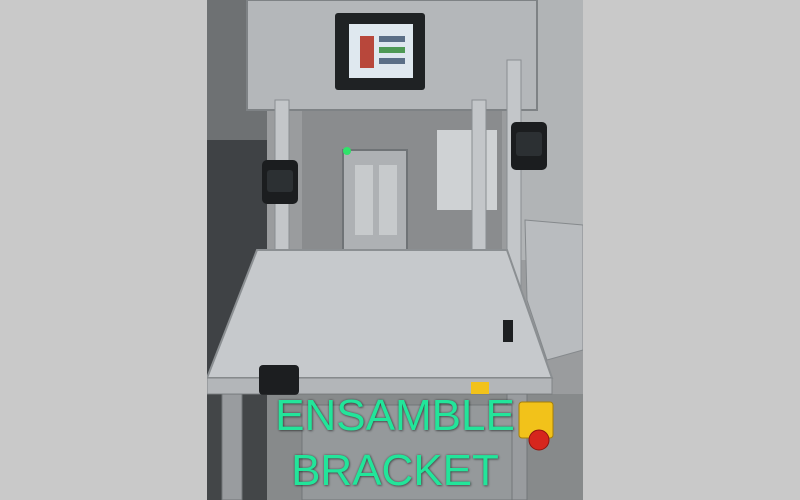 Image resolution: width=800 pixels, height=500 pixels. I want to click on press-fixture, so click(375, 202).